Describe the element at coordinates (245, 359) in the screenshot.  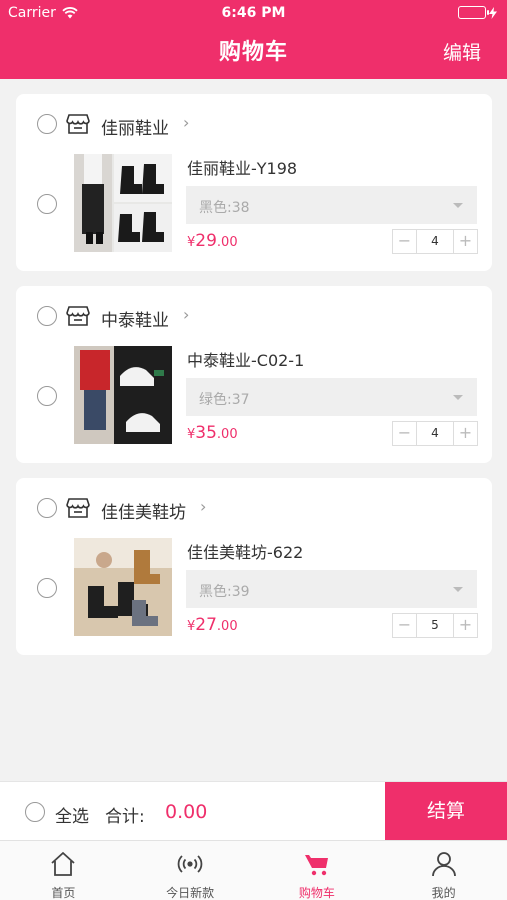
I see `product-title: 中泰鞋业-C02-1` at that location.